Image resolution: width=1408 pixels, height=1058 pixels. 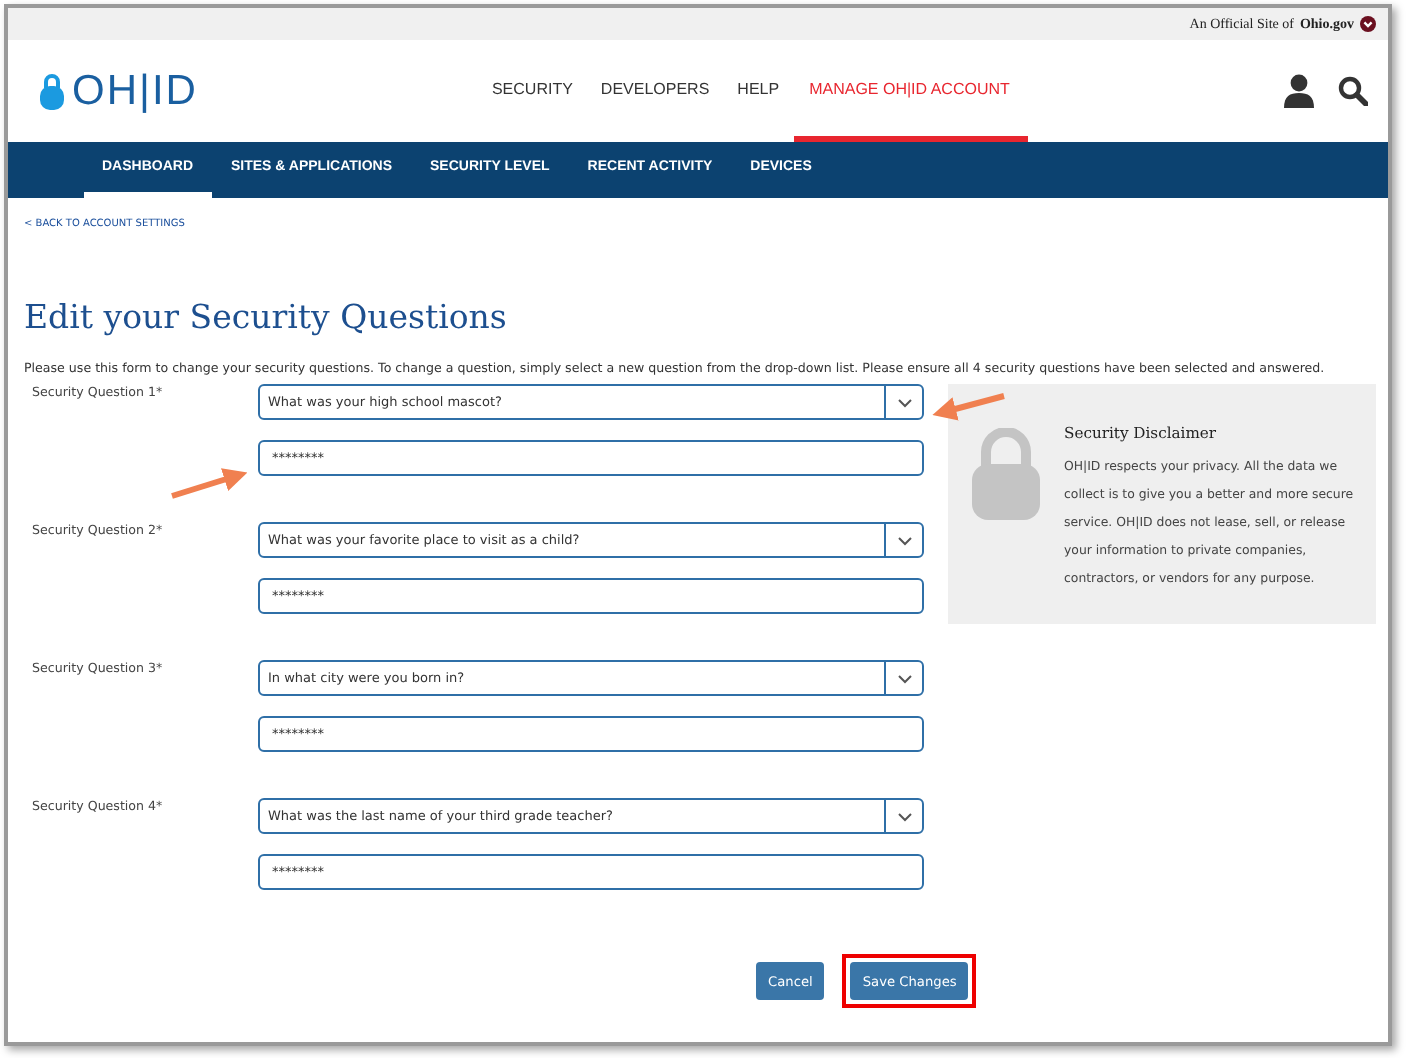 What do you see at coordinates (135, 91) in the screenshot?
I see `ohid-logo-text: OH|ID` at bounding box center [135, 91].